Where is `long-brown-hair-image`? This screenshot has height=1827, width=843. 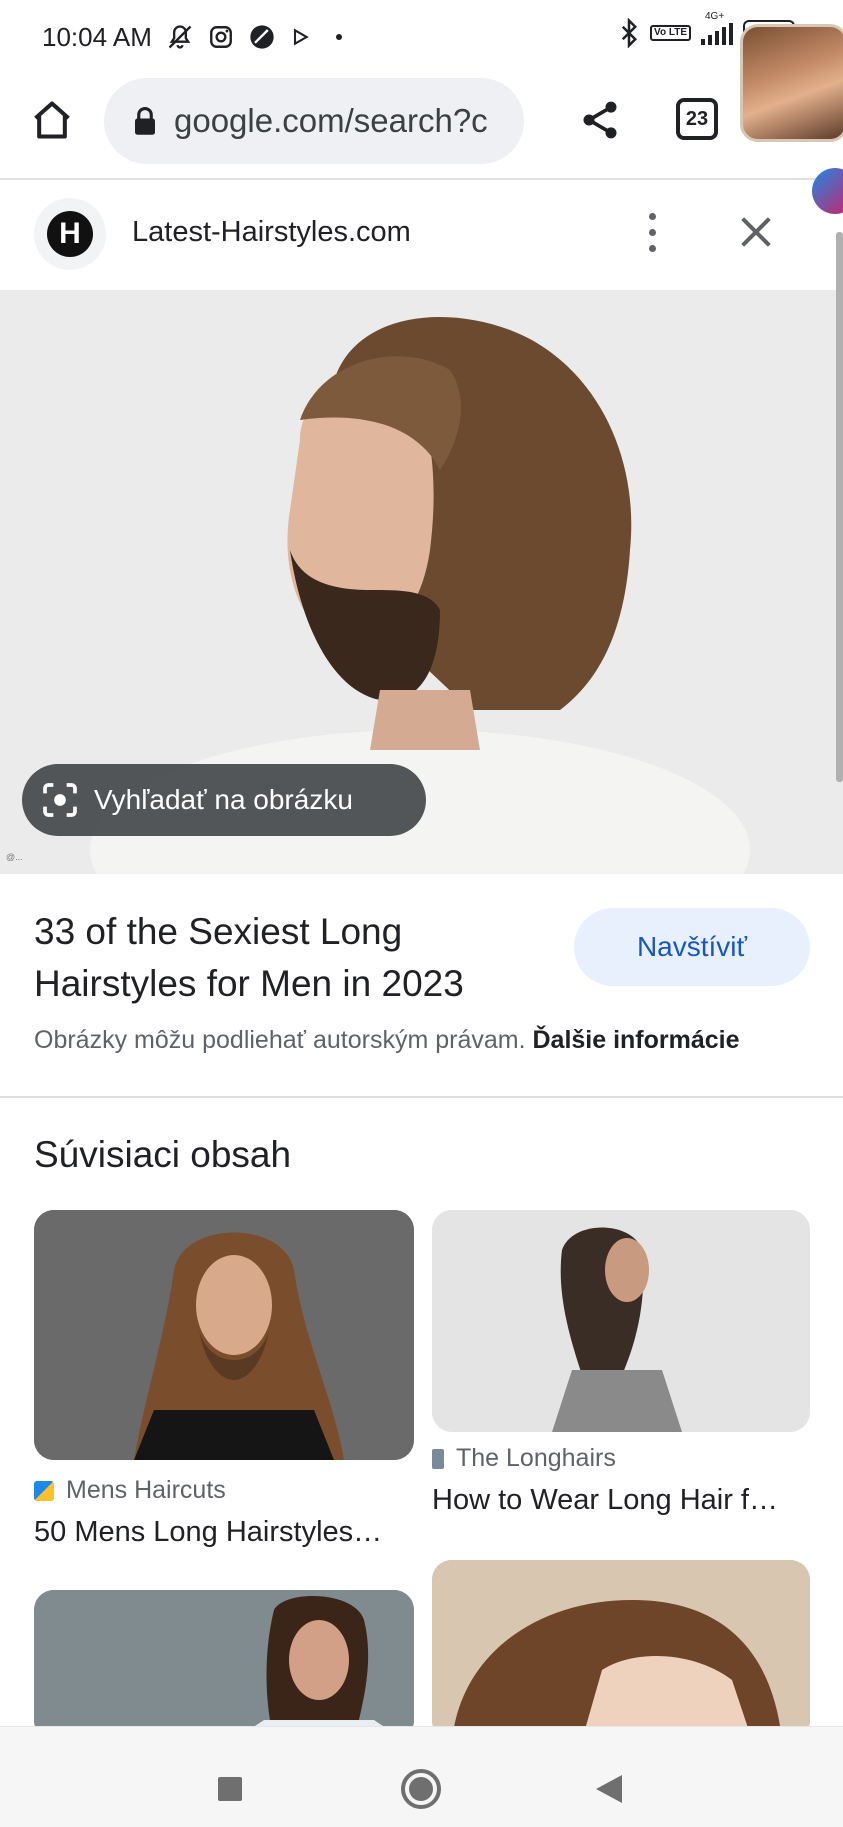 long-brown-hair-image is located at coordinates (621, 1650).